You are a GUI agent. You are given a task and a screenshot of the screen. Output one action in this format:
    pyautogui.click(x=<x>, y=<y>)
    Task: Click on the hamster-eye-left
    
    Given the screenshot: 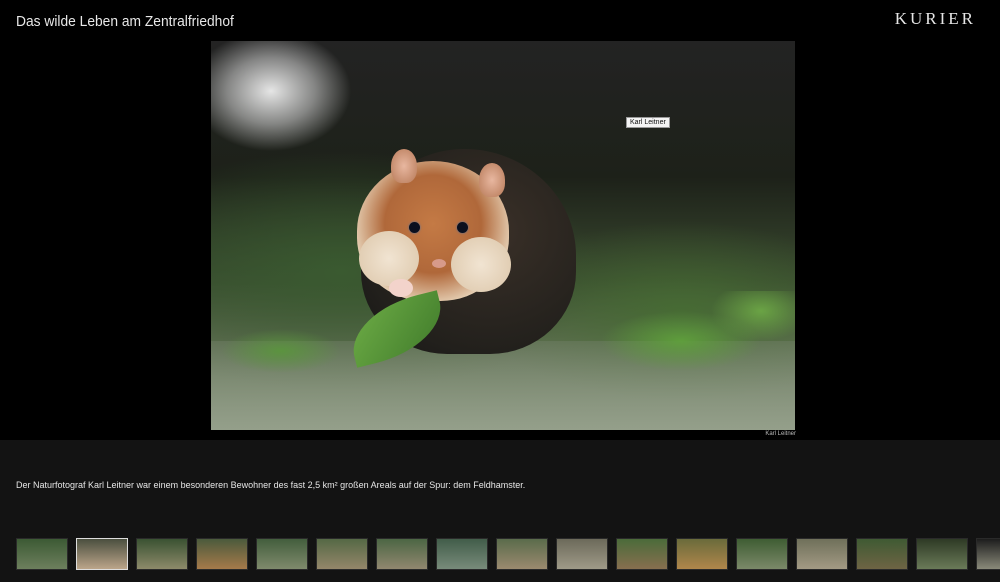 What is the action you would take?
    pyautogui.click(x=414, y=227)
    